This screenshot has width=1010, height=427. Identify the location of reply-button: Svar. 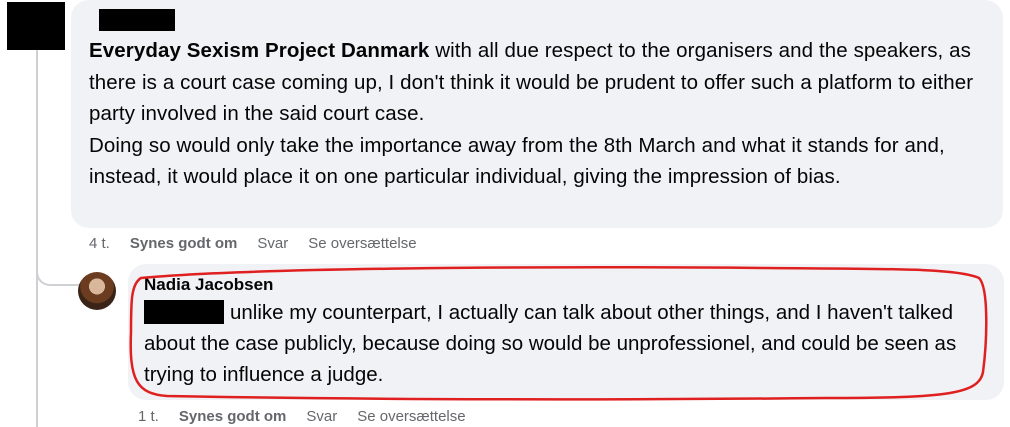
(272, 243).